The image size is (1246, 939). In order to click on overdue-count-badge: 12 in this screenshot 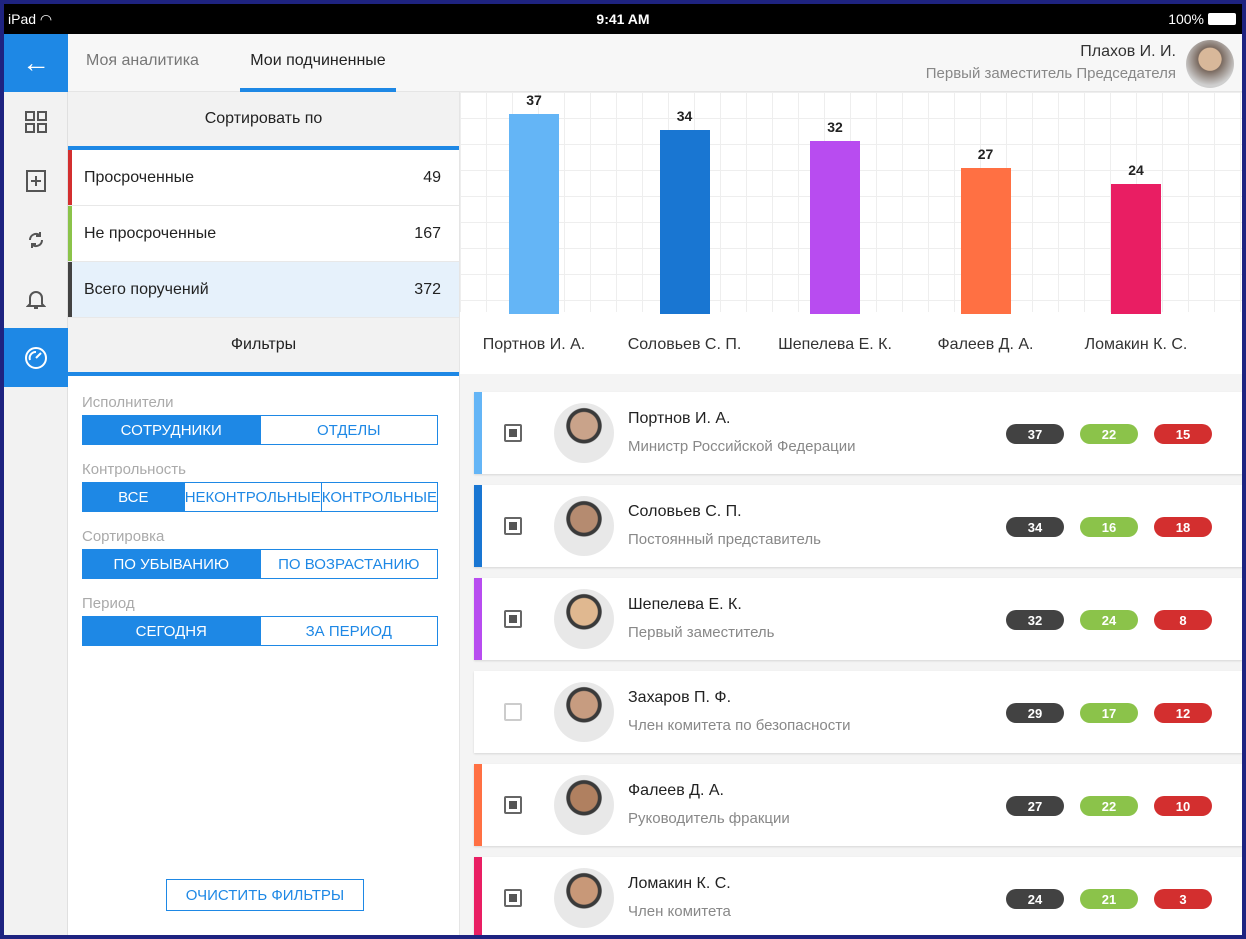, I will do `click(1183, 713)`.